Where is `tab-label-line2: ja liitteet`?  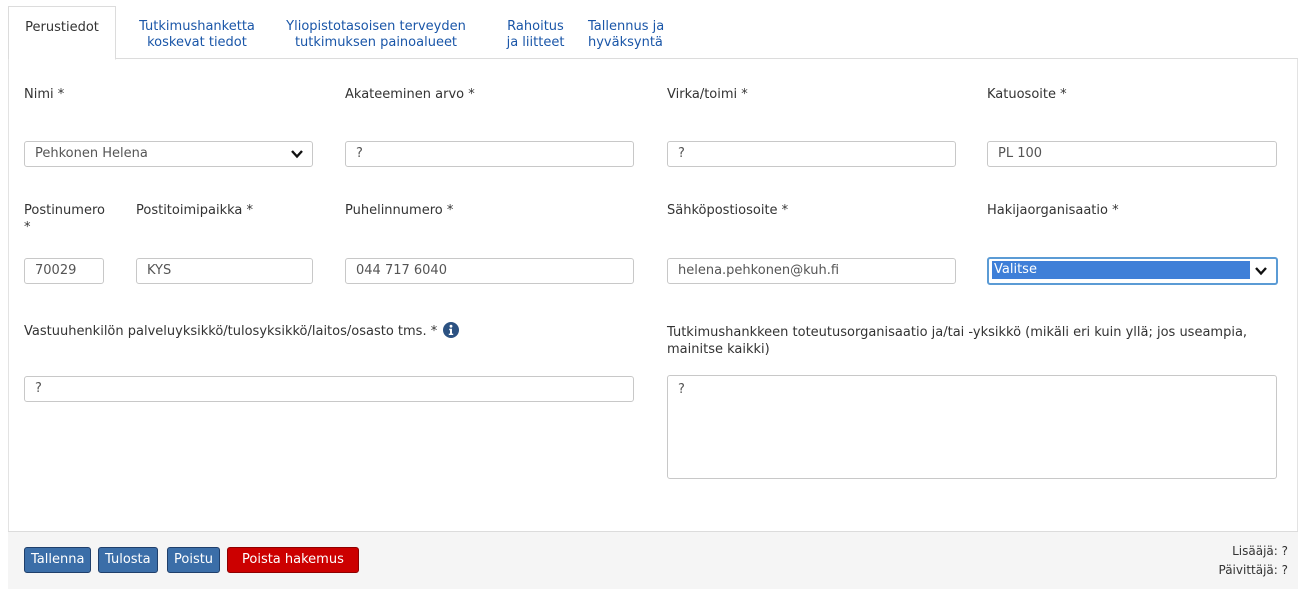
tab-label-line2: ja liitteet is located at coordinates (535, 42).